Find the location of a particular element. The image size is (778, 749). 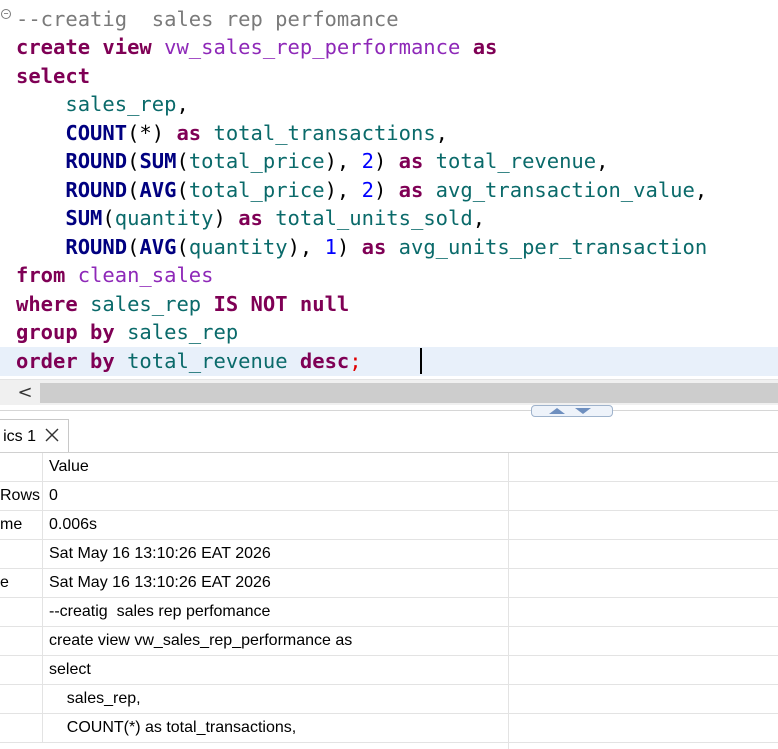

table-row: --creatig sales rep perfomance is located at coordinates (389, 612).